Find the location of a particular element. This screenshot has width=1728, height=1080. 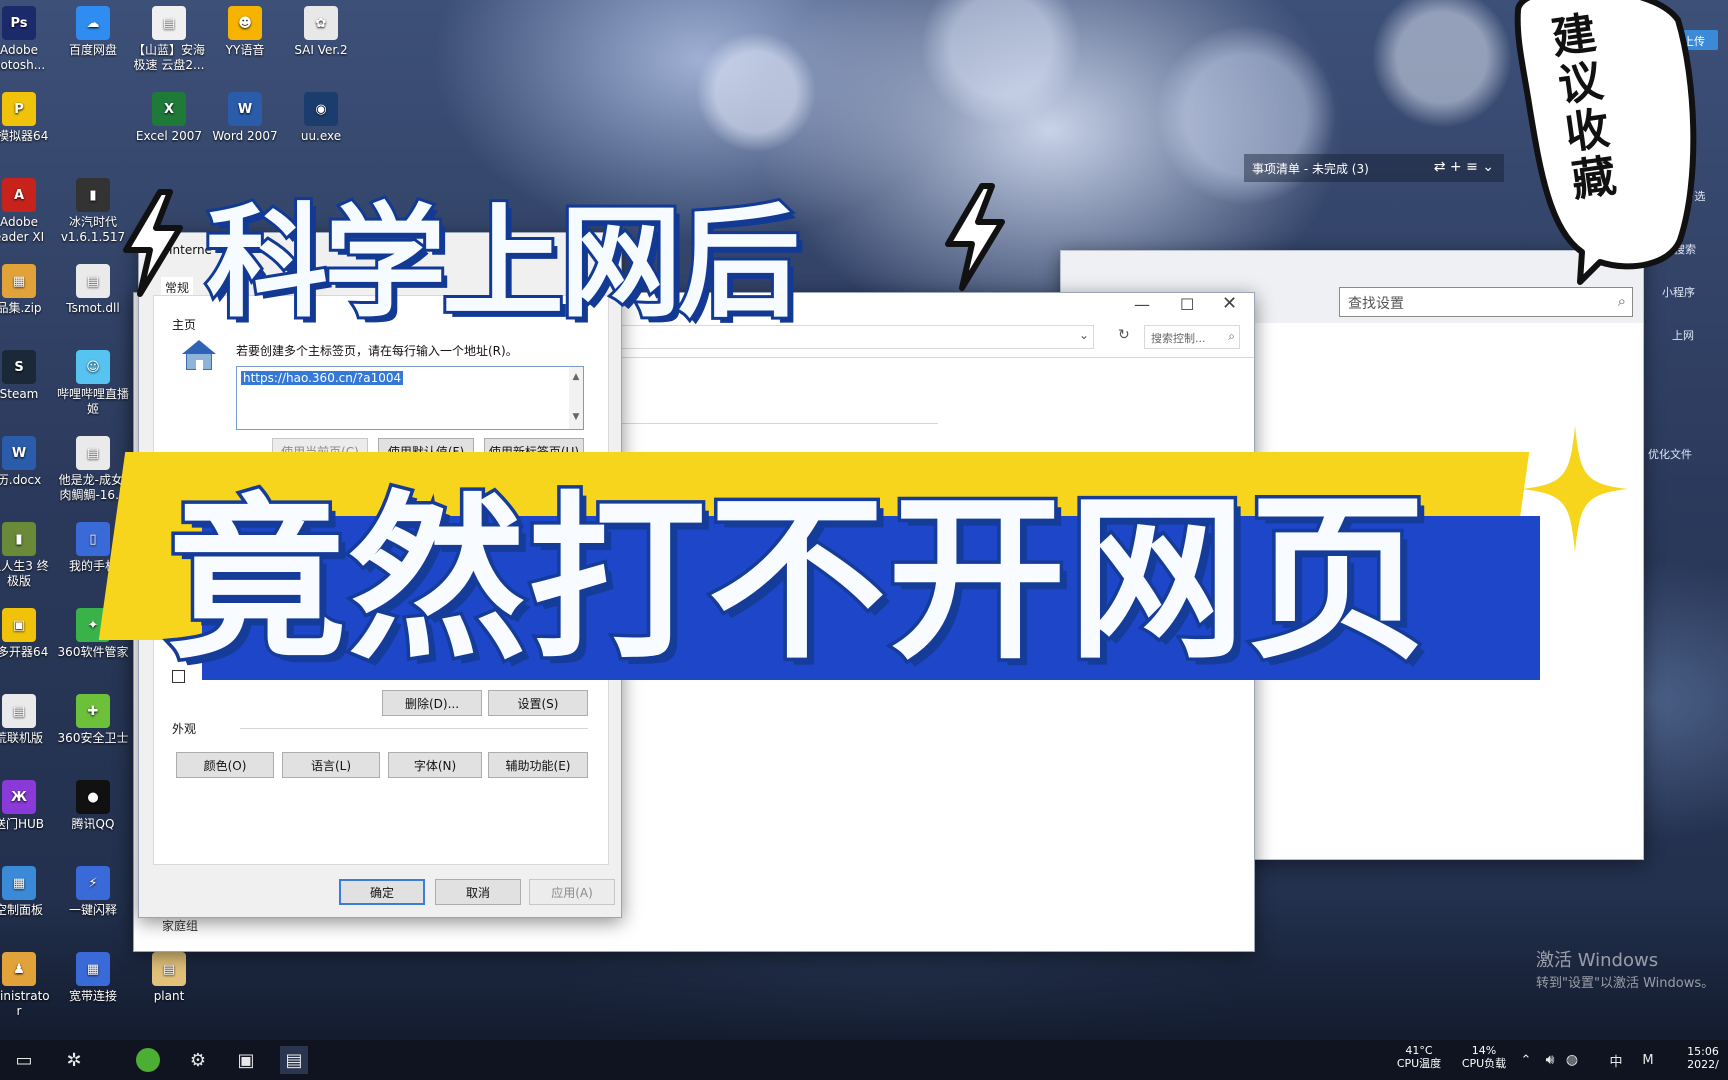

desktop-icon-label: 宽带连接 is located at coordinates (92, 996).